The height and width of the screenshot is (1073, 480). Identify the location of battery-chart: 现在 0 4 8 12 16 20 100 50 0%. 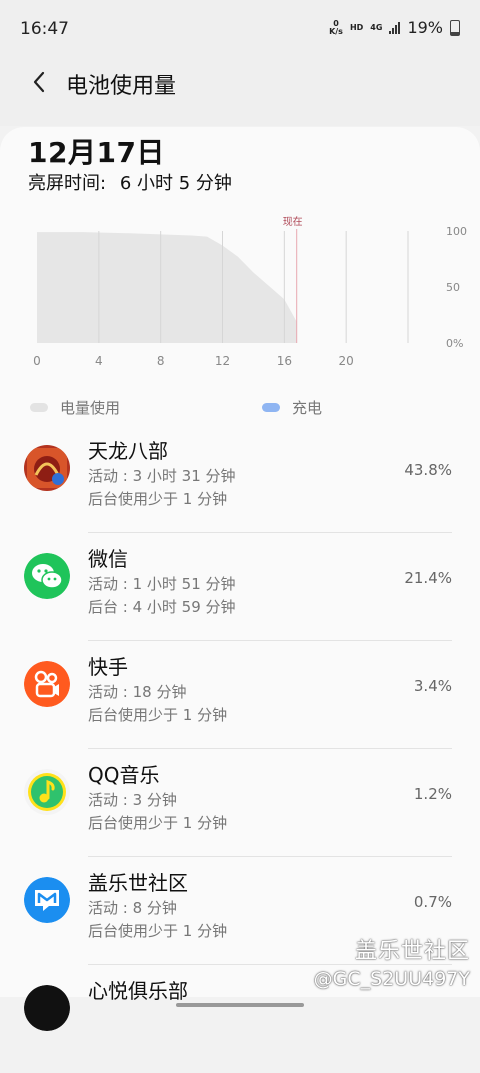
(250, 293).